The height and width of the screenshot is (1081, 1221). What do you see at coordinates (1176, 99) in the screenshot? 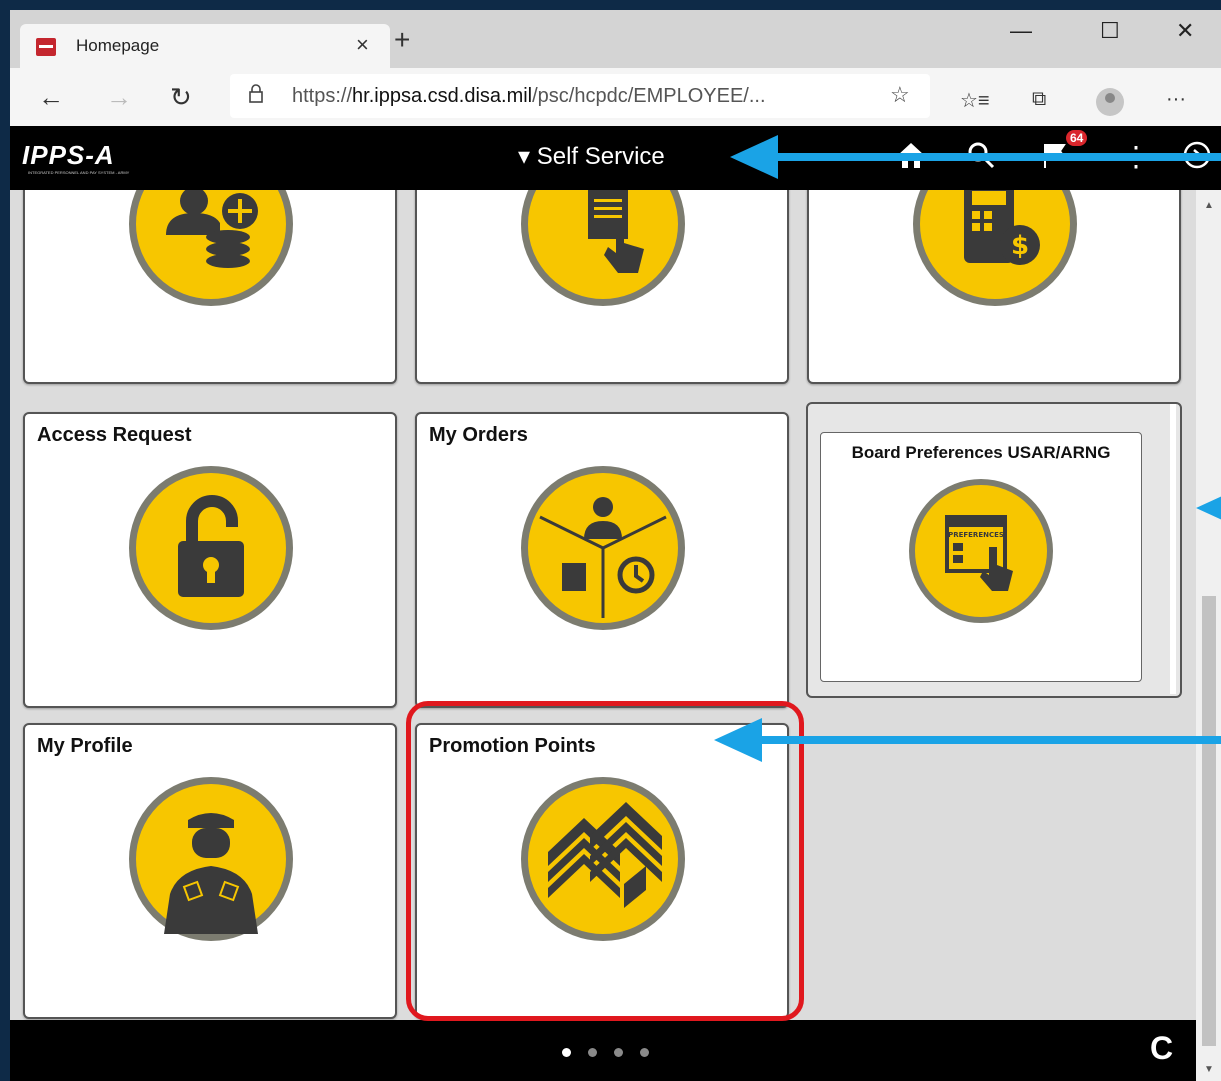
I see `more-menu-icon: ···` at bounding box center [1176, 99].